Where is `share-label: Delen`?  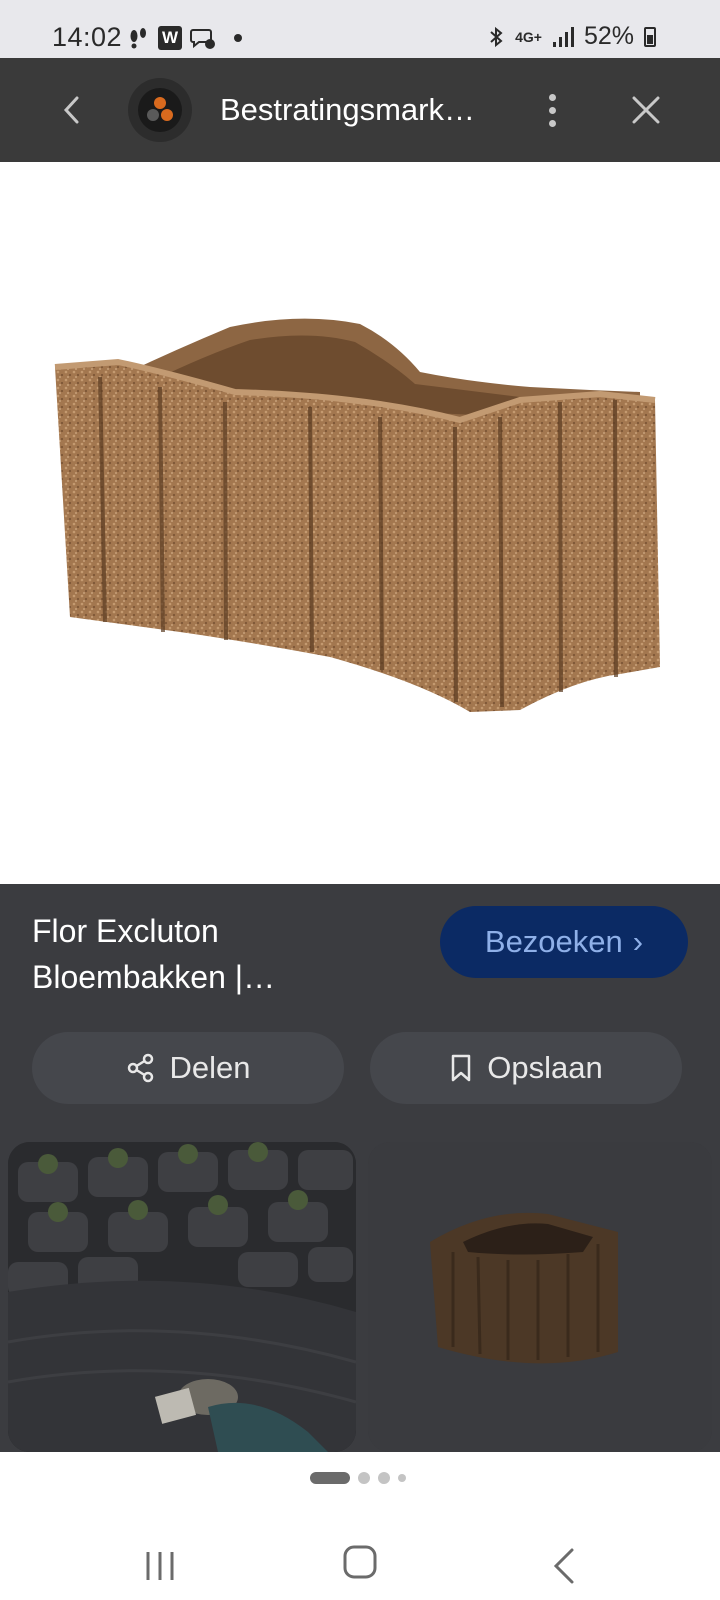 share-label: Delen is located at coordinates (210, 1067).